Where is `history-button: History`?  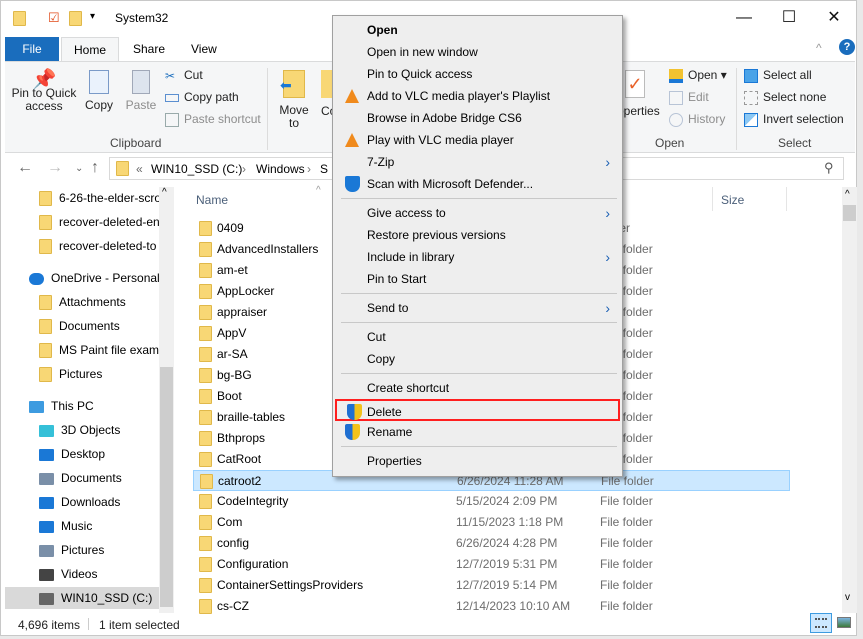
history-button: History is located at coordinates (697, 119).